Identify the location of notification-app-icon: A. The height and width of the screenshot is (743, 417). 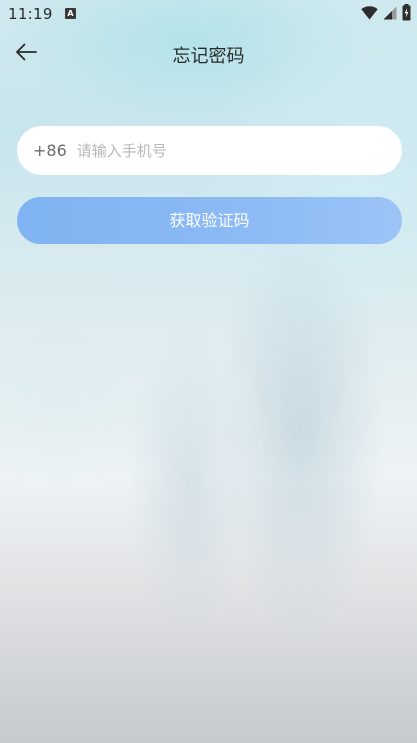
(70, 13).